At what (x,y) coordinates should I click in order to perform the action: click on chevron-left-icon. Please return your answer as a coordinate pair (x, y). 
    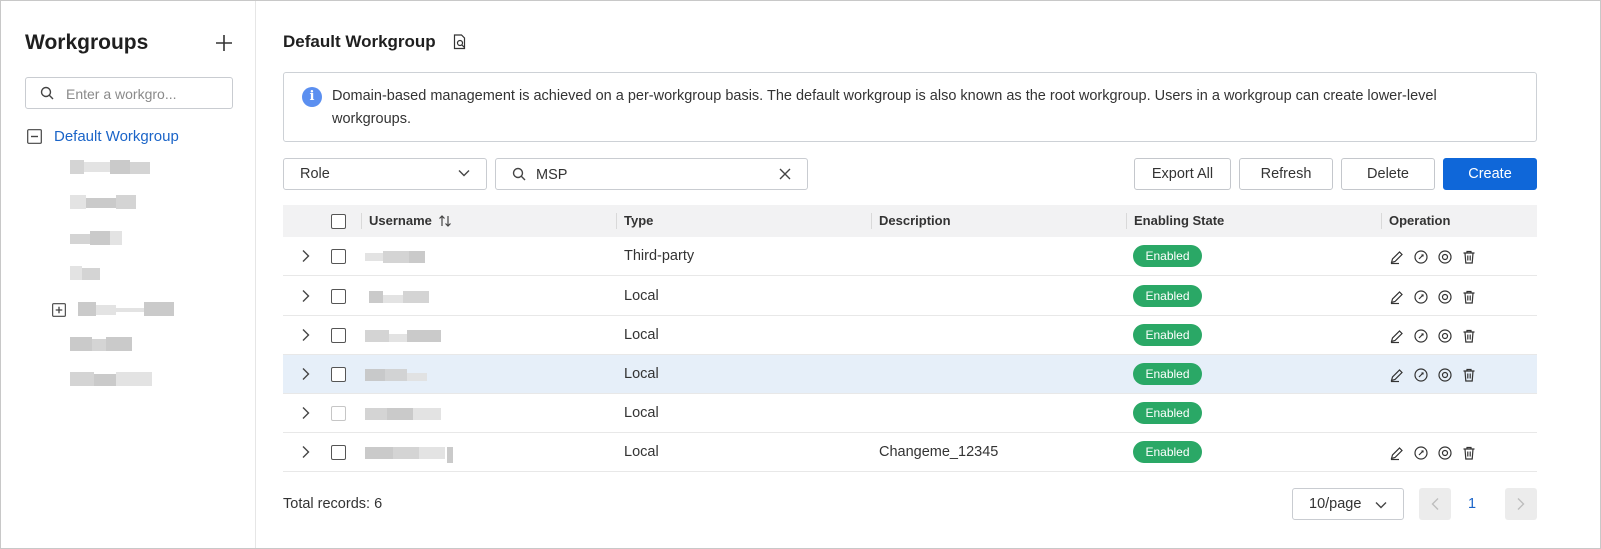
    Looking at the image, I should click on (1435, 504).